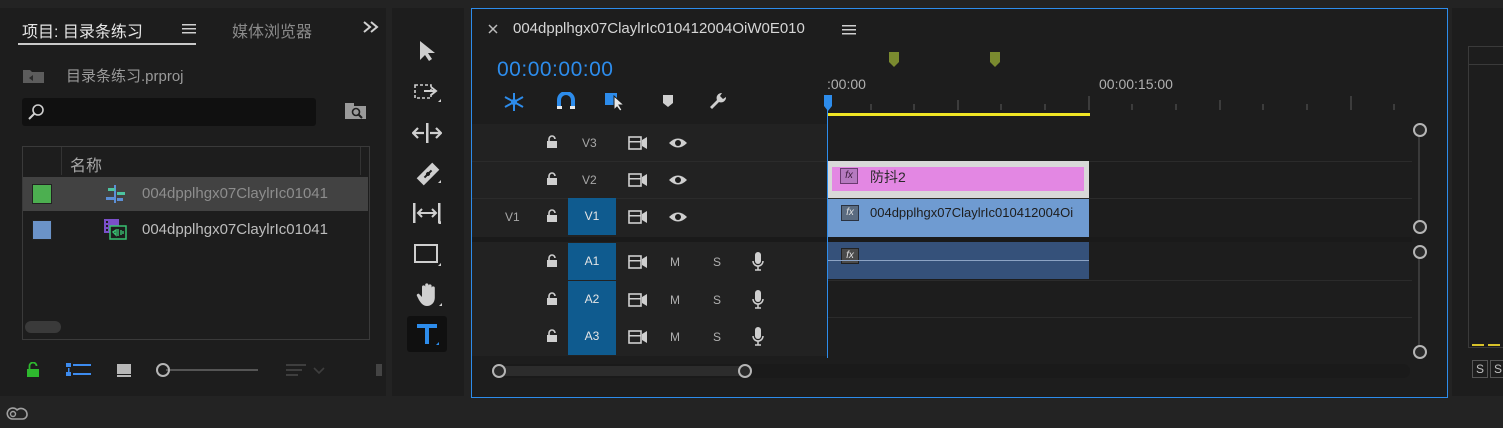  Describe the element at coordinates (950, 371) in the screenshot. I see `timeline-horizontal-scrollbar` at that location.